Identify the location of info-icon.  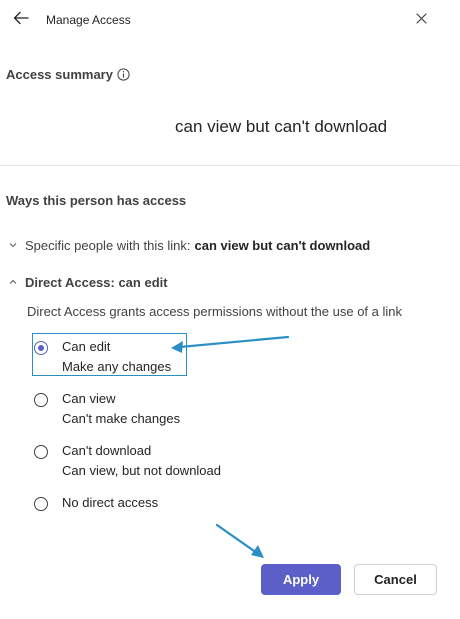
(123, 74).